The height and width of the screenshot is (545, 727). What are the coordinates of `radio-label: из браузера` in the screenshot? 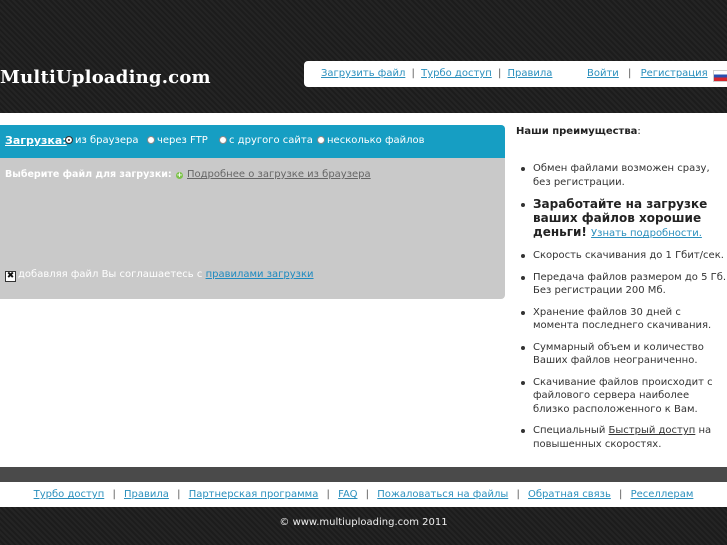 It's located at (107, 140).